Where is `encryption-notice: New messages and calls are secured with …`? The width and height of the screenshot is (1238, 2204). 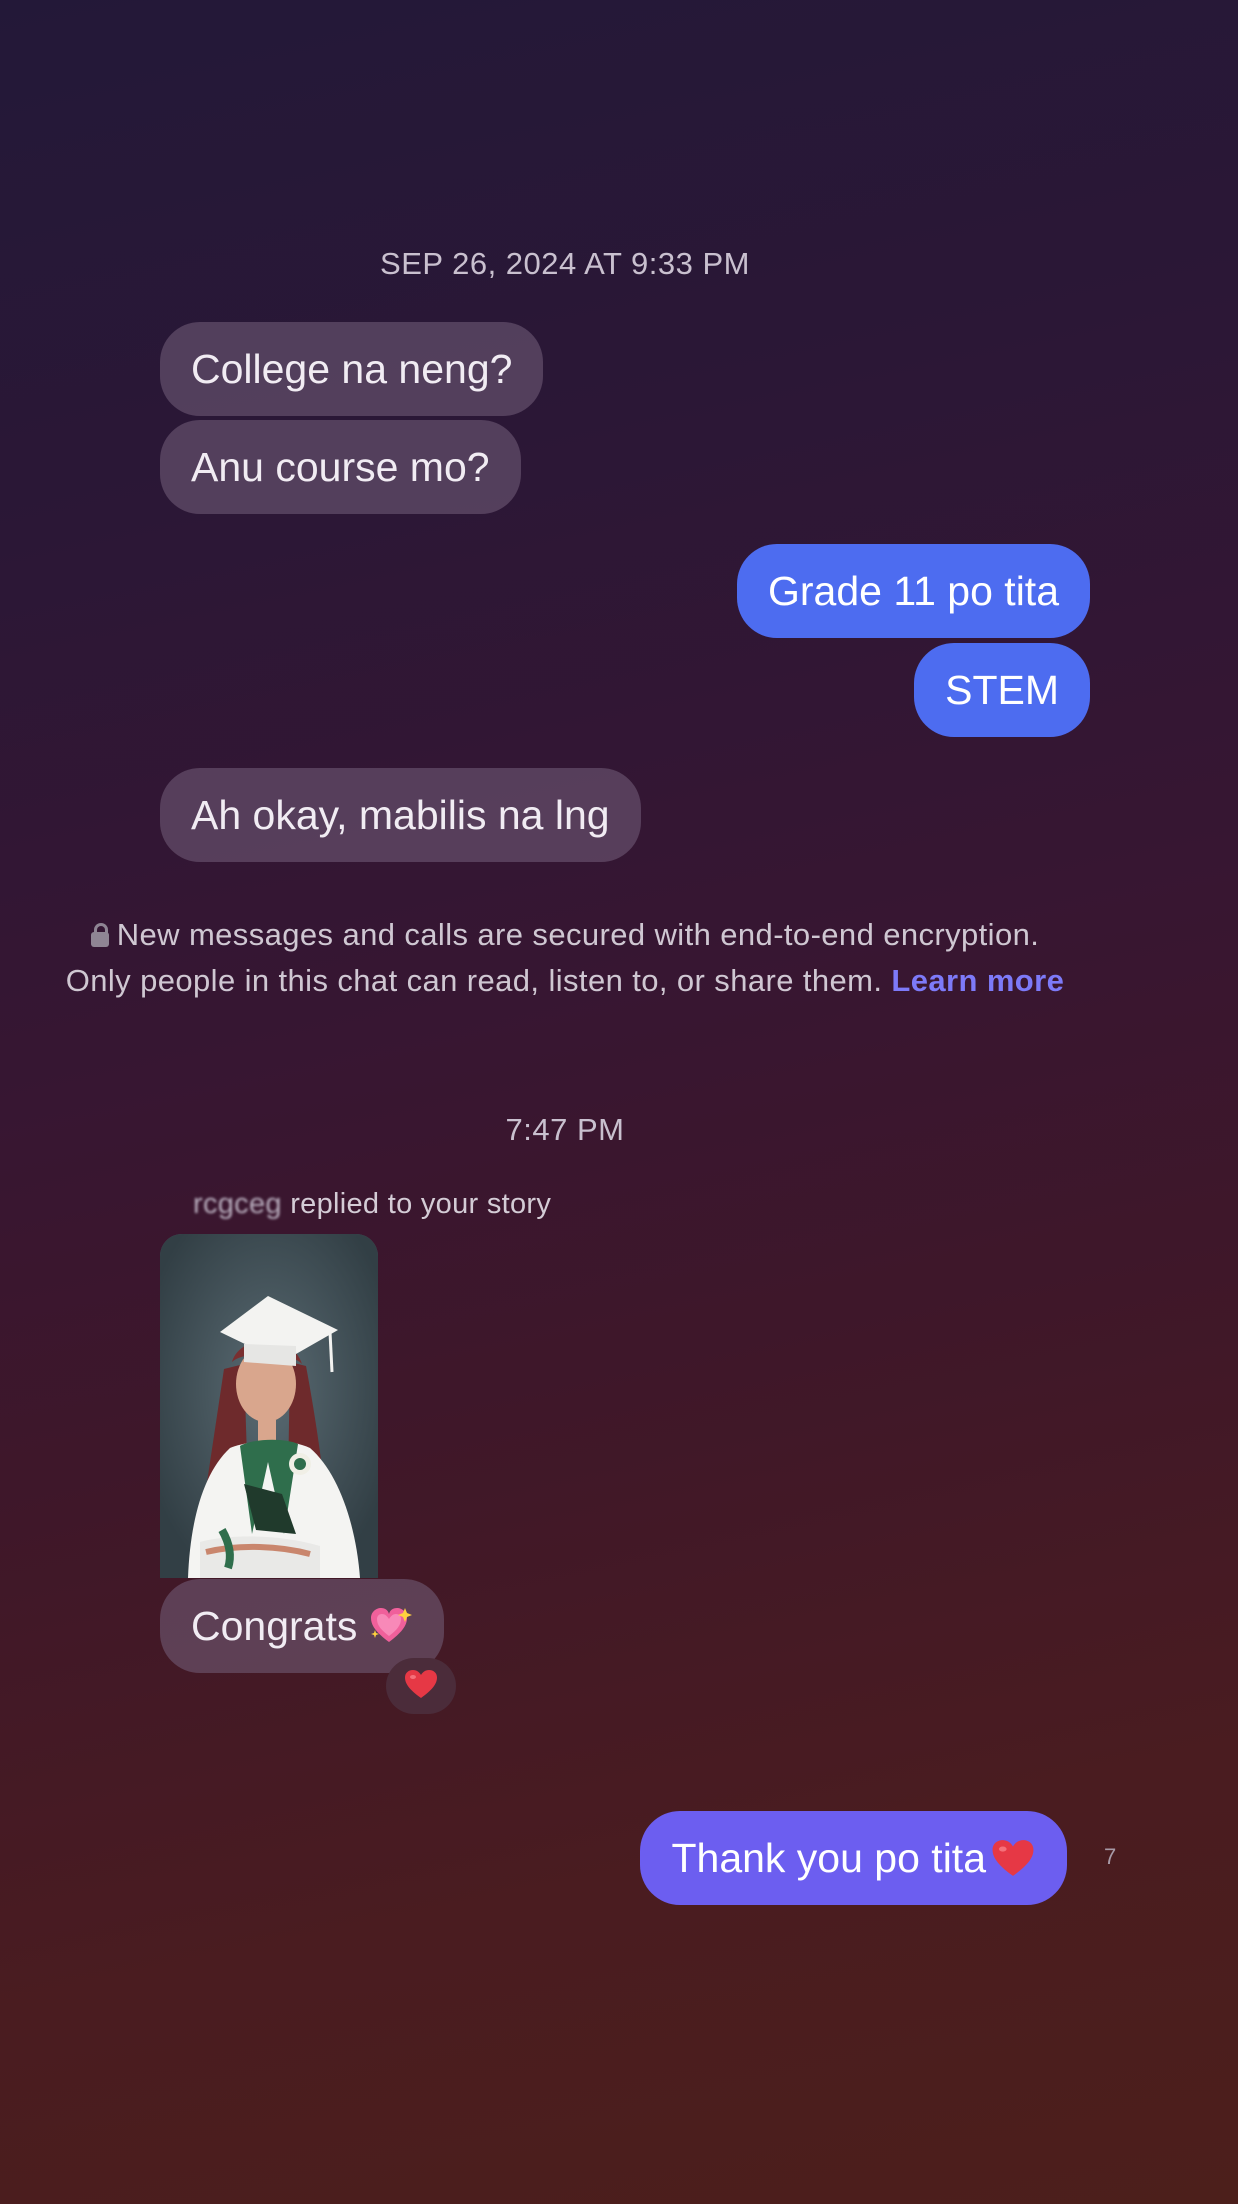 encryption-notice: New messages and calls are secured with … is located at coordinates (565, 958).